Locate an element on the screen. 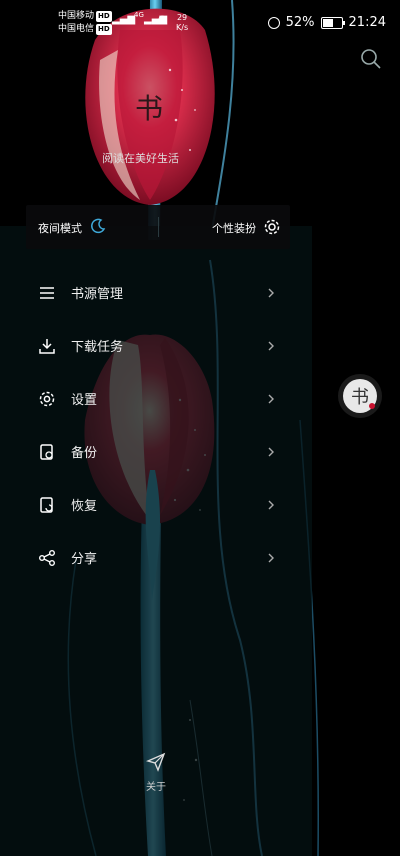  menu-item-download-tasks: 下载任务 is located at coordinates (156, 345).